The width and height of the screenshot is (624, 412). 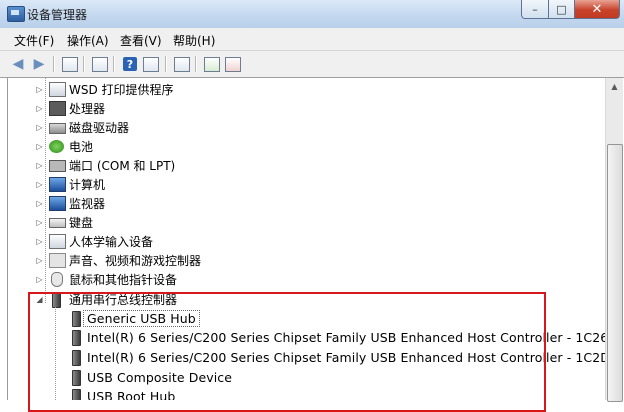 I want to click on tree-item-label: 端口 (COM 和 LPT), so click(x=122, y=166).